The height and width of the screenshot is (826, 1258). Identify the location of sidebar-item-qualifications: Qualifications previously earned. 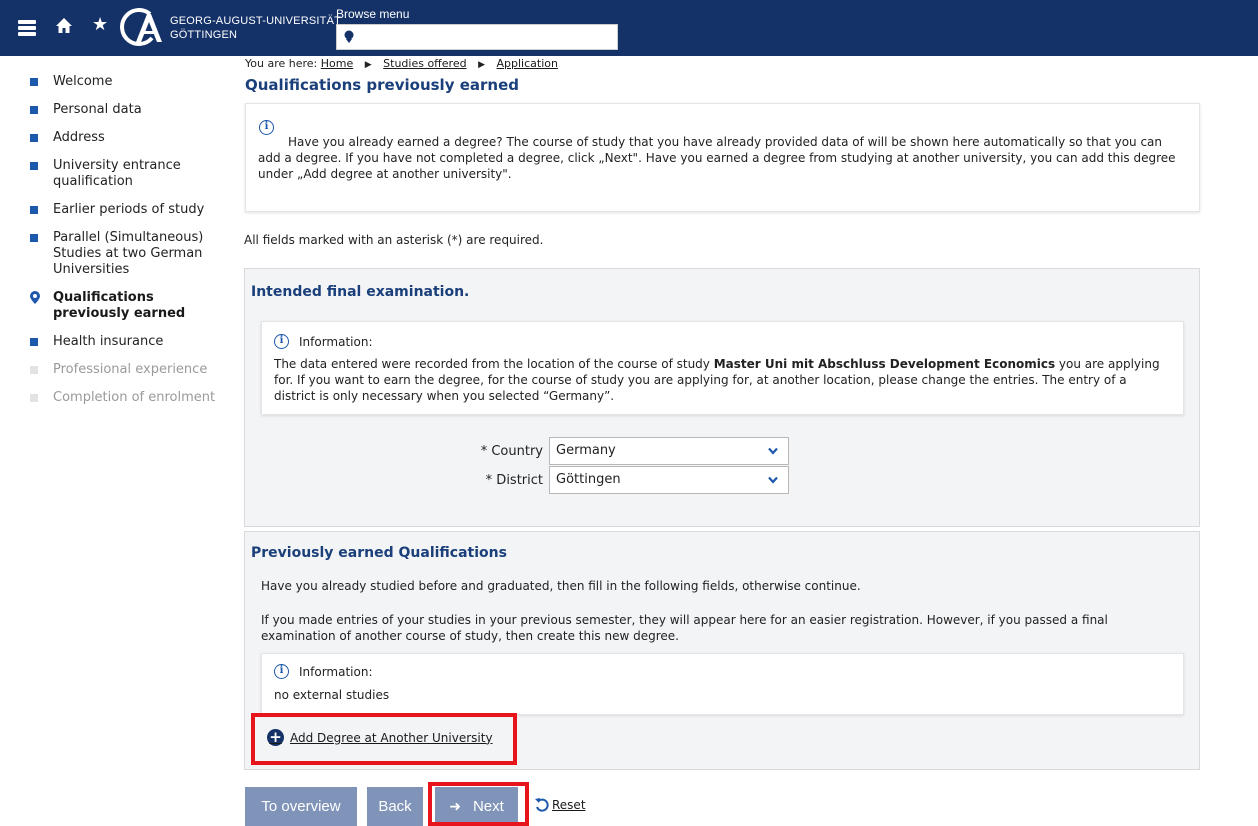
(130, 306).